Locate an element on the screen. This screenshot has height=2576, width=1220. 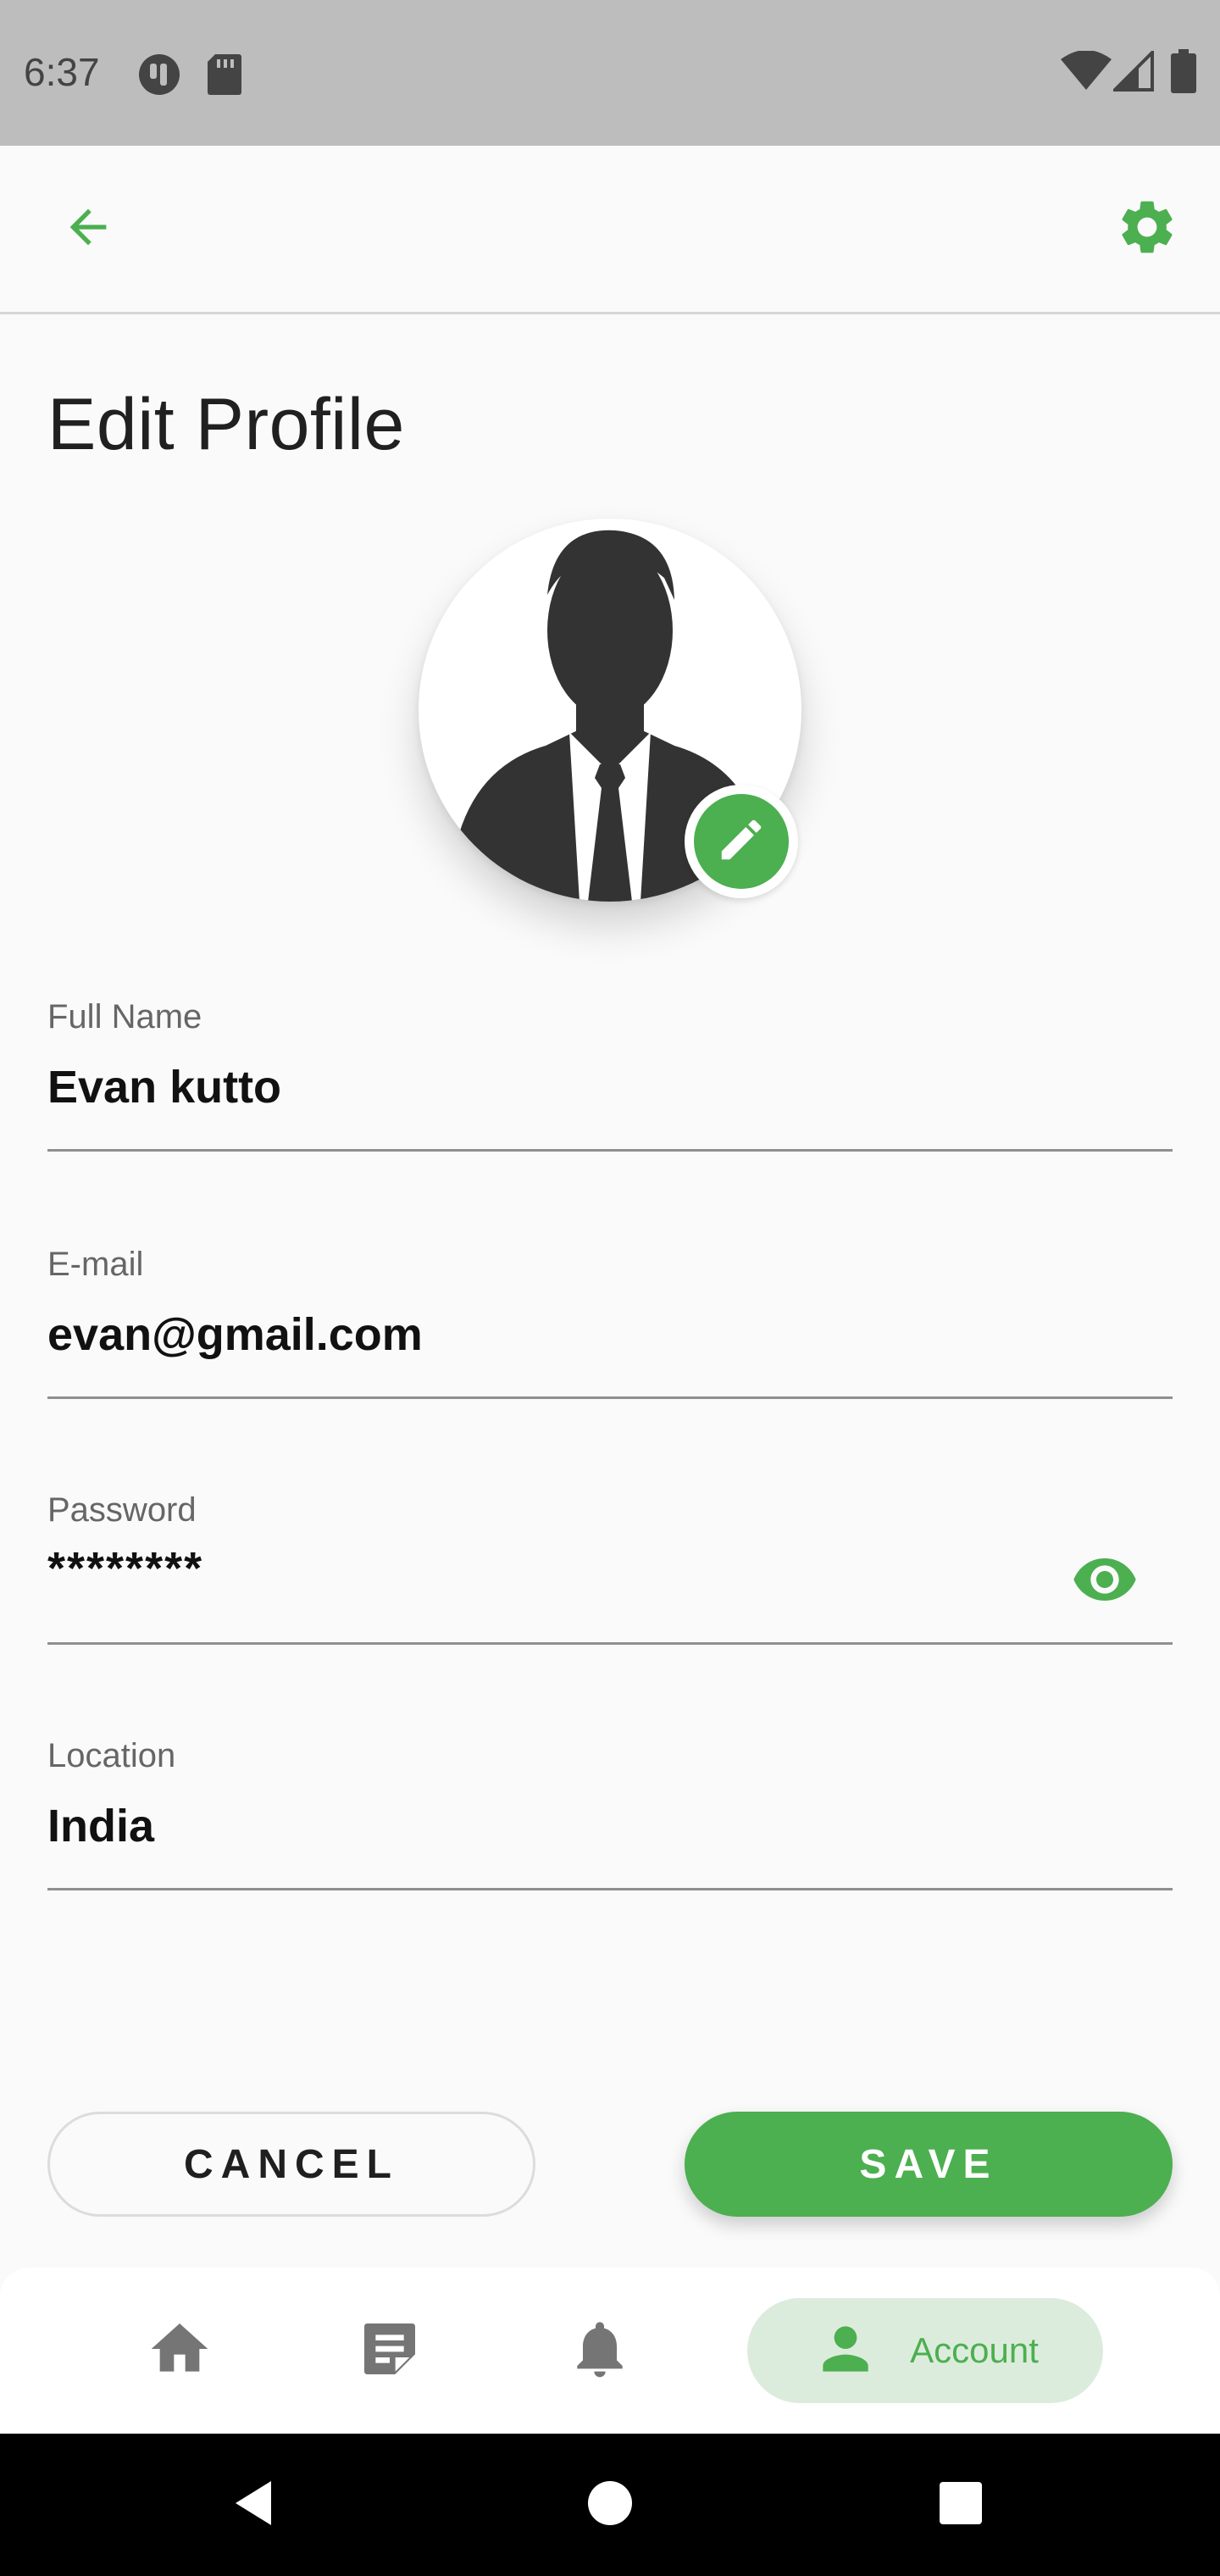
system-home-button is located at coordinates (610, 2504).